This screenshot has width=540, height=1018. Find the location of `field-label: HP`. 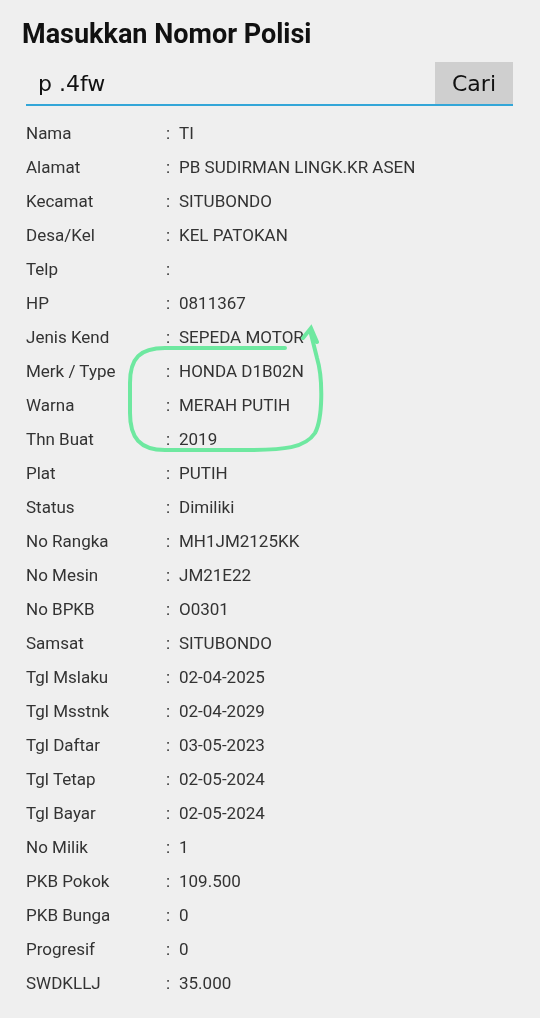

field-label: HP is located at coordinates (37, 303).